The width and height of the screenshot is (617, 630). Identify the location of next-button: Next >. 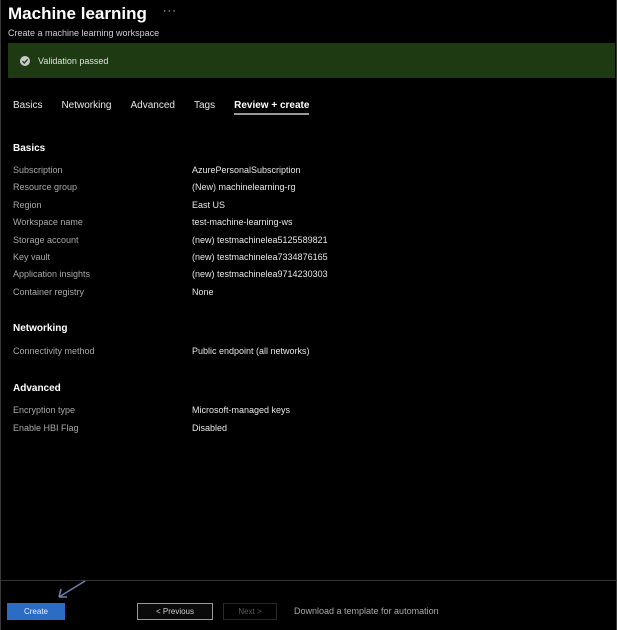
(250, 611).